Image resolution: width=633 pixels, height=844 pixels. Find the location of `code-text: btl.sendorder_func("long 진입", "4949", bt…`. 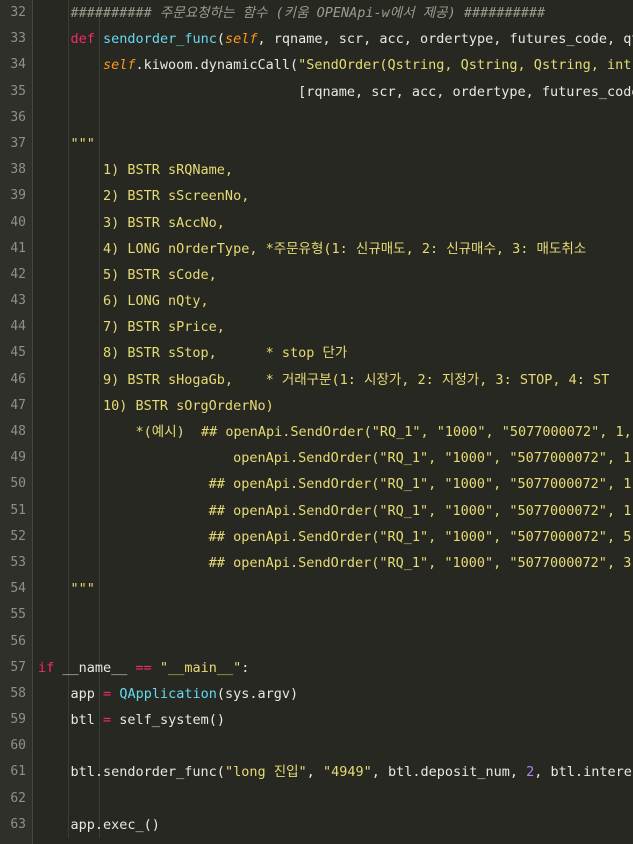

code-text: btl.sendorder_func("long 진입", "4949", bt… is located at coordinates (335, 772).